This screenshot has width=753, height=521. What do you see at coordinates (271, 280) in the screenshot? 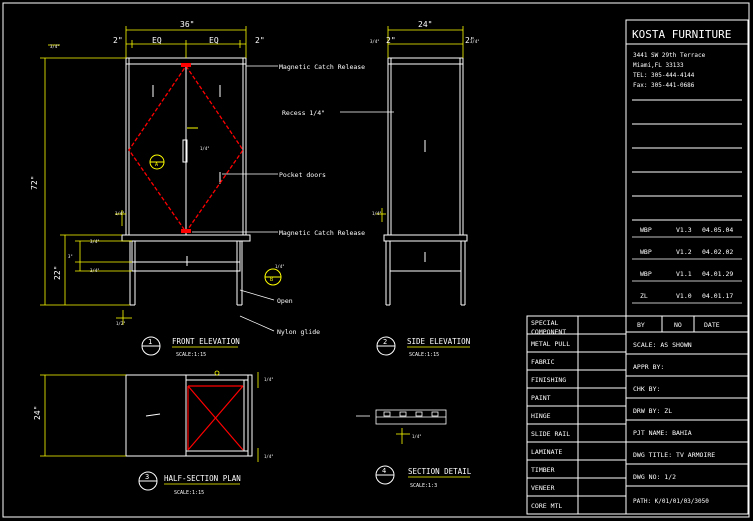
I see `svg-text: B` at bounding box center [271, 280].